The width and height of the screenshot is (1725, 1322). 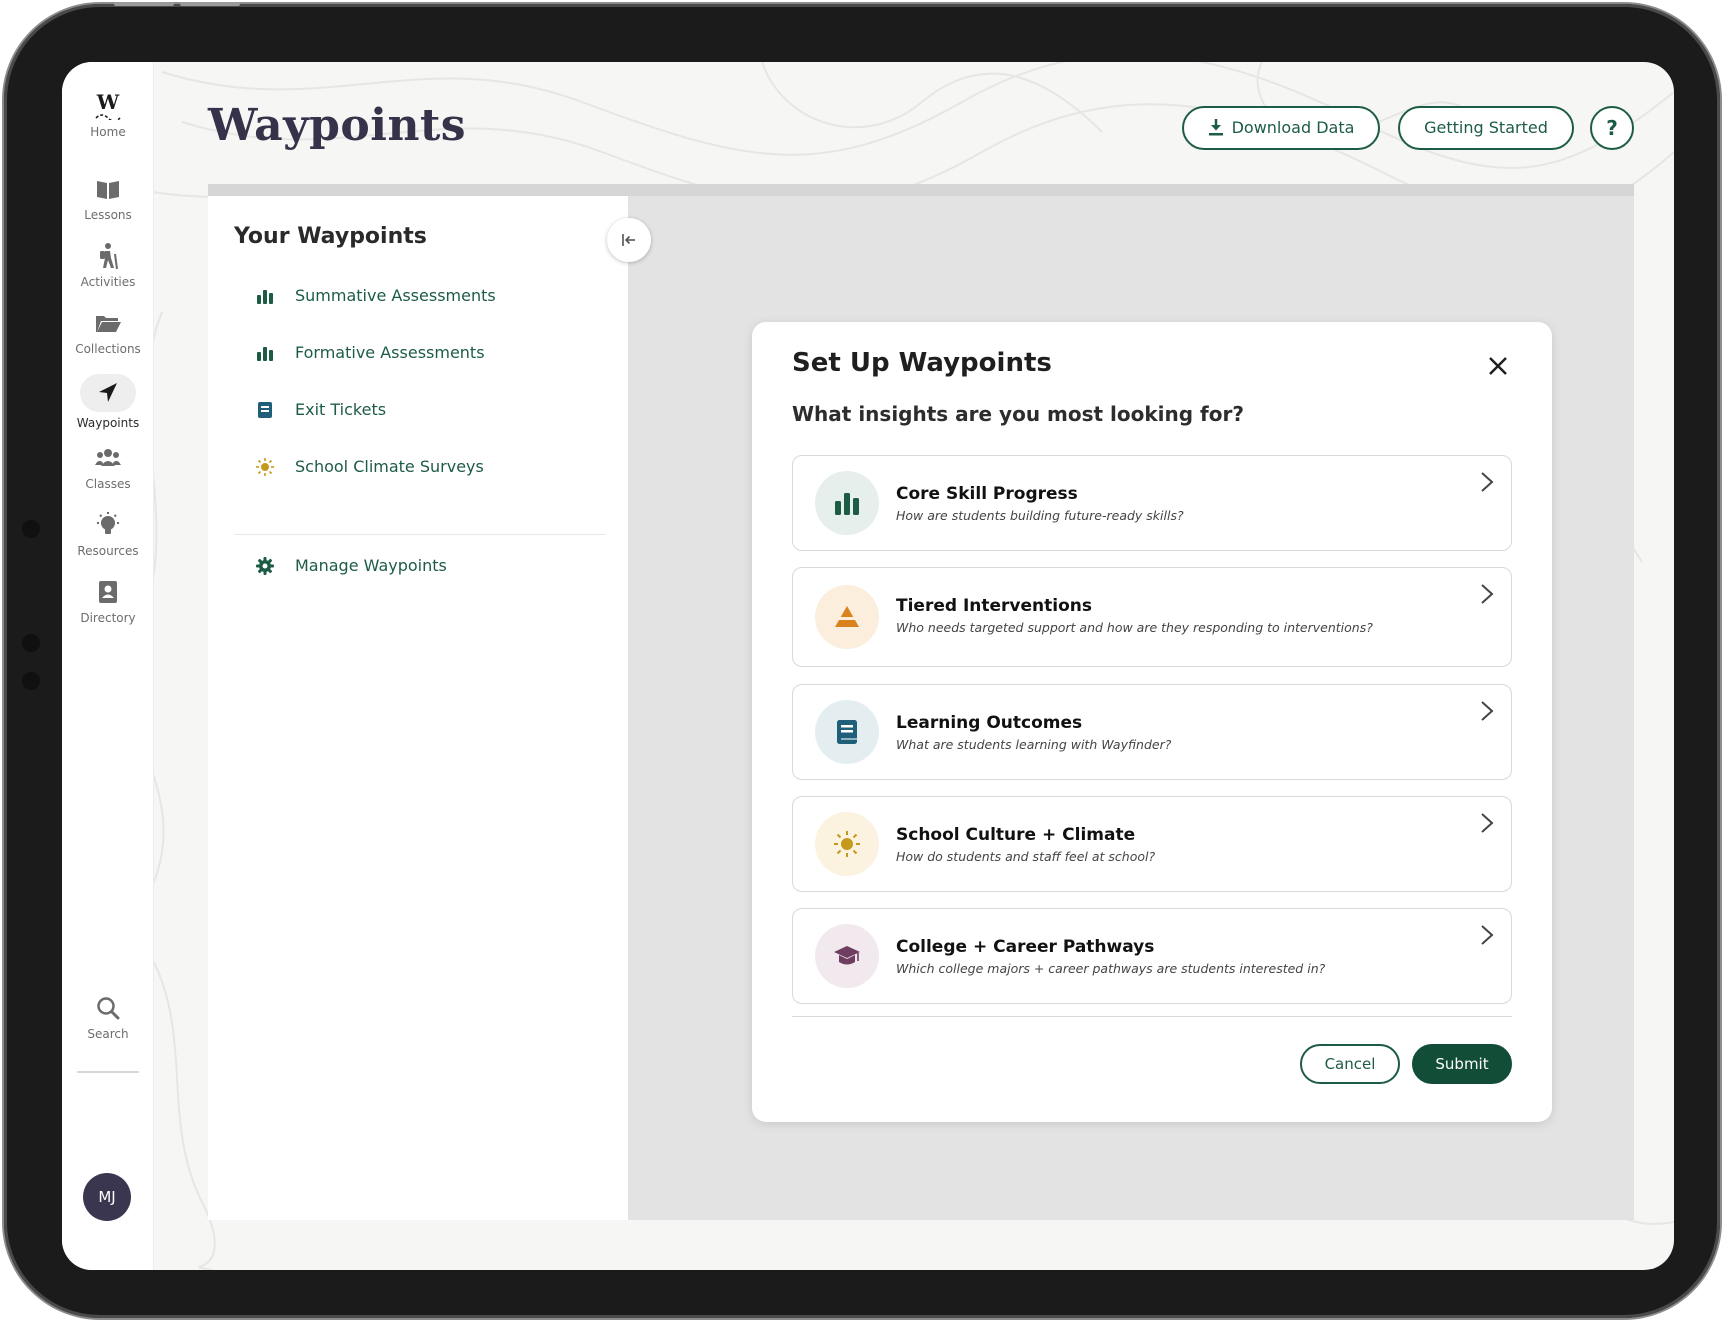 I want to click on option-title: College + Career Pathways, so click(x=1025, y=947).